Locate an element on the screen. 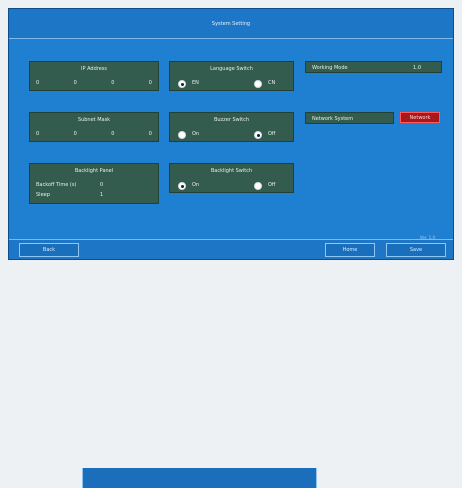 Image resolution: width=462 pixels, height=488 pixels. subnet-mask-octet-3: 0 is located at coordinates (112, 134).